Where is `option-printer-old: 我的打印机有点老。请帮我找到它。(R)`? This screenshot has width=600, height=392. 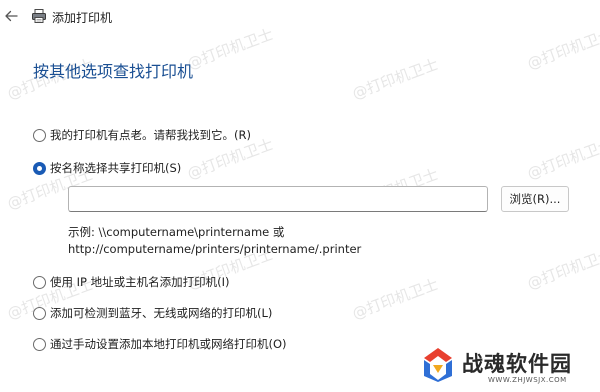
option-printer-old: 我的打印机有点老。请帮我找到它。(R) is located at coordinates (142, 135).